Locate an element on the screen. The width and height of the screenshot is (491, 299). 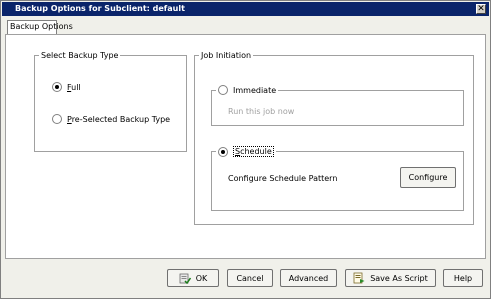
radio-schedule-label-rest: chedule is located at coordinates (256, 151).